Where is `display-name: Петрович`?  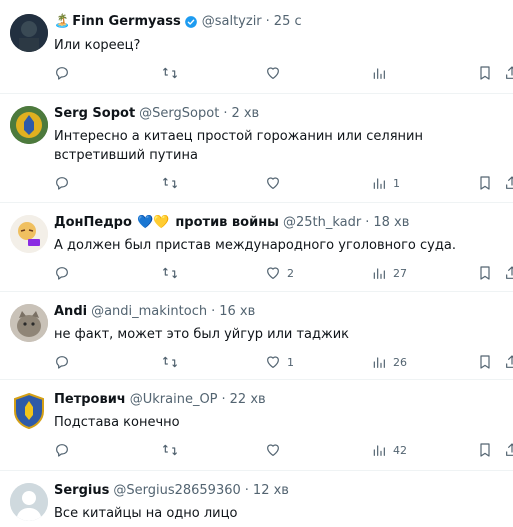
display-name: Петрович is located at coordinates (90, 399).